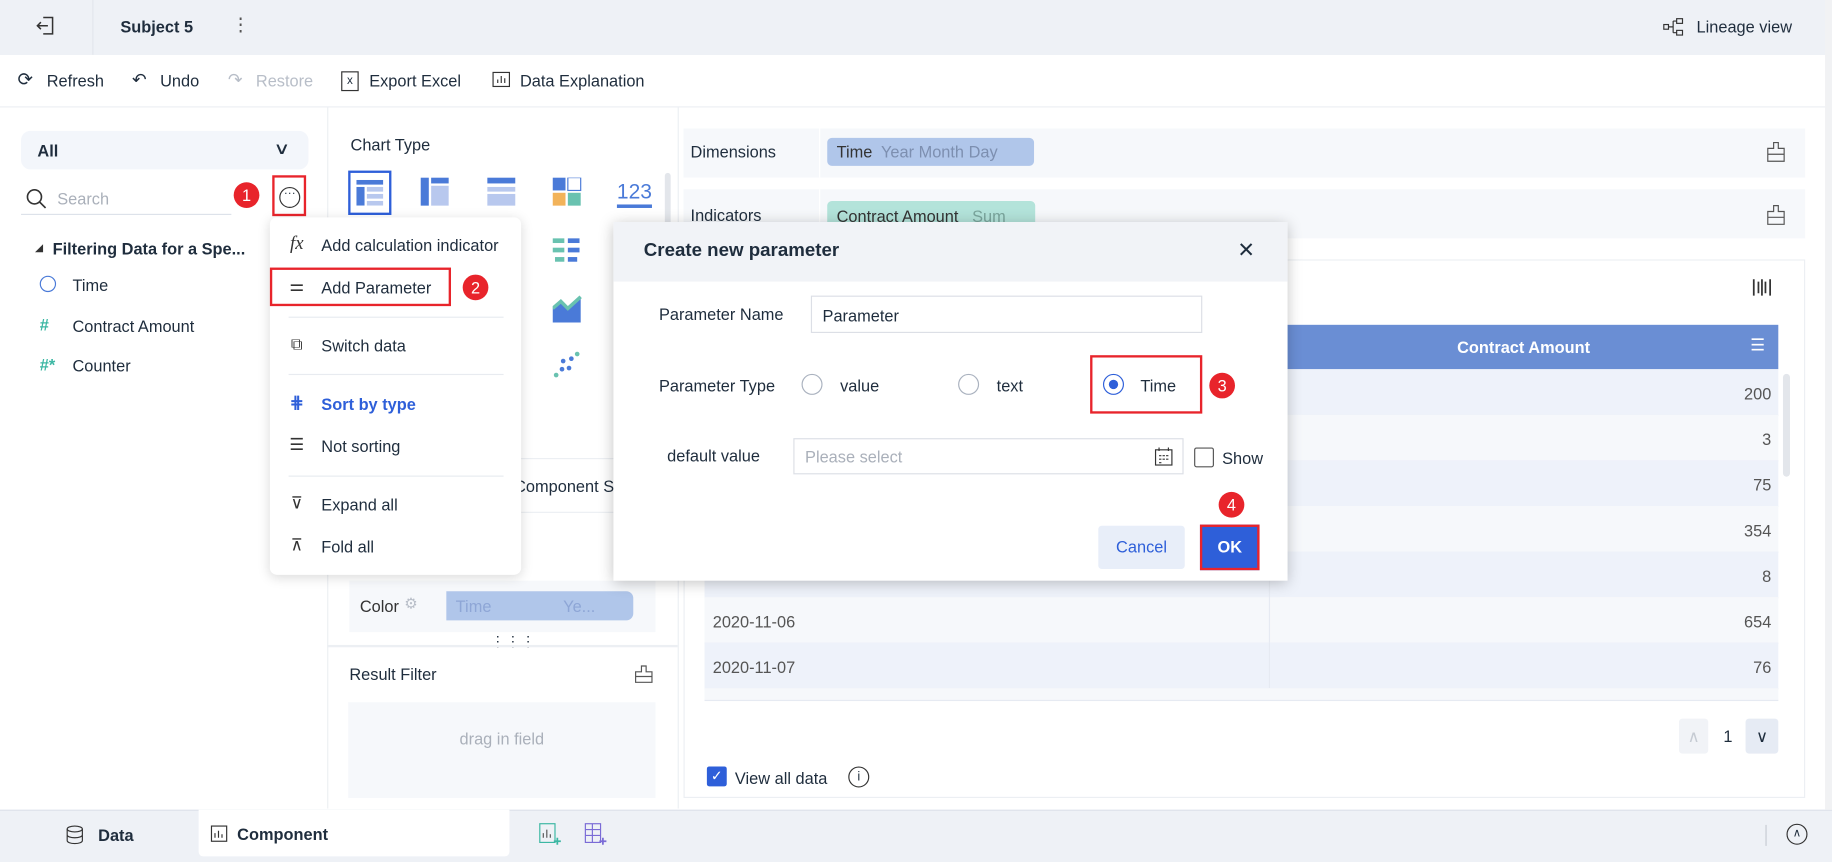  I want to click on cell-contract-amount: 654, so click(1758, 621).